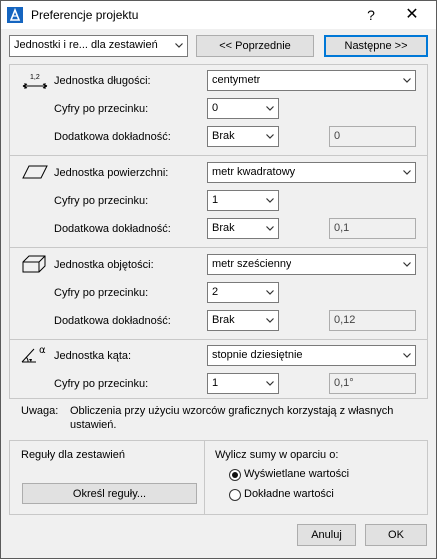 The width and height of the screenshot is (437, 559). Describe the element at coordinates (40, 411) in the screenshot. I see `note-label: Uwaga:` at that location.